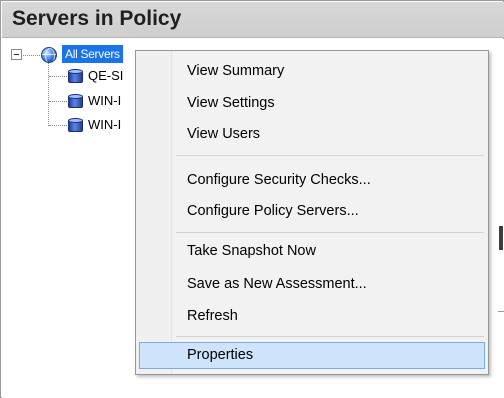 The image size is (504, 398). I want to click on menu-item-view-summary: View Summary, so click(312, 71).